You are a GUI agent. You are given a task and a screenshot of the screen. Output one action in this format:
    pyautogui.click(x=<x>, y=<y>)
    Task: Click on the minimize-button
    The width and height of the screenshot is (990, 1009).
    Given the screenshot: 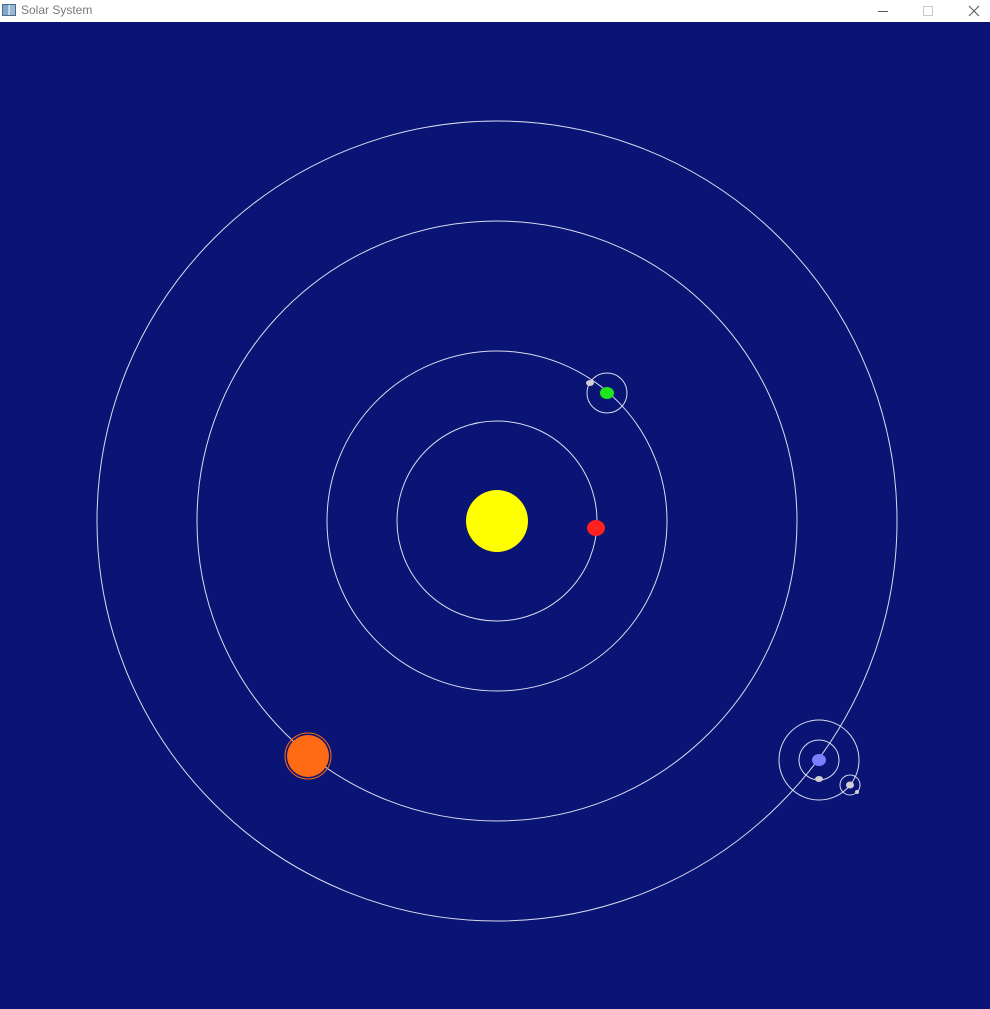 What is the action you would take?
    pyautogui.click(x=883, y=11)
    